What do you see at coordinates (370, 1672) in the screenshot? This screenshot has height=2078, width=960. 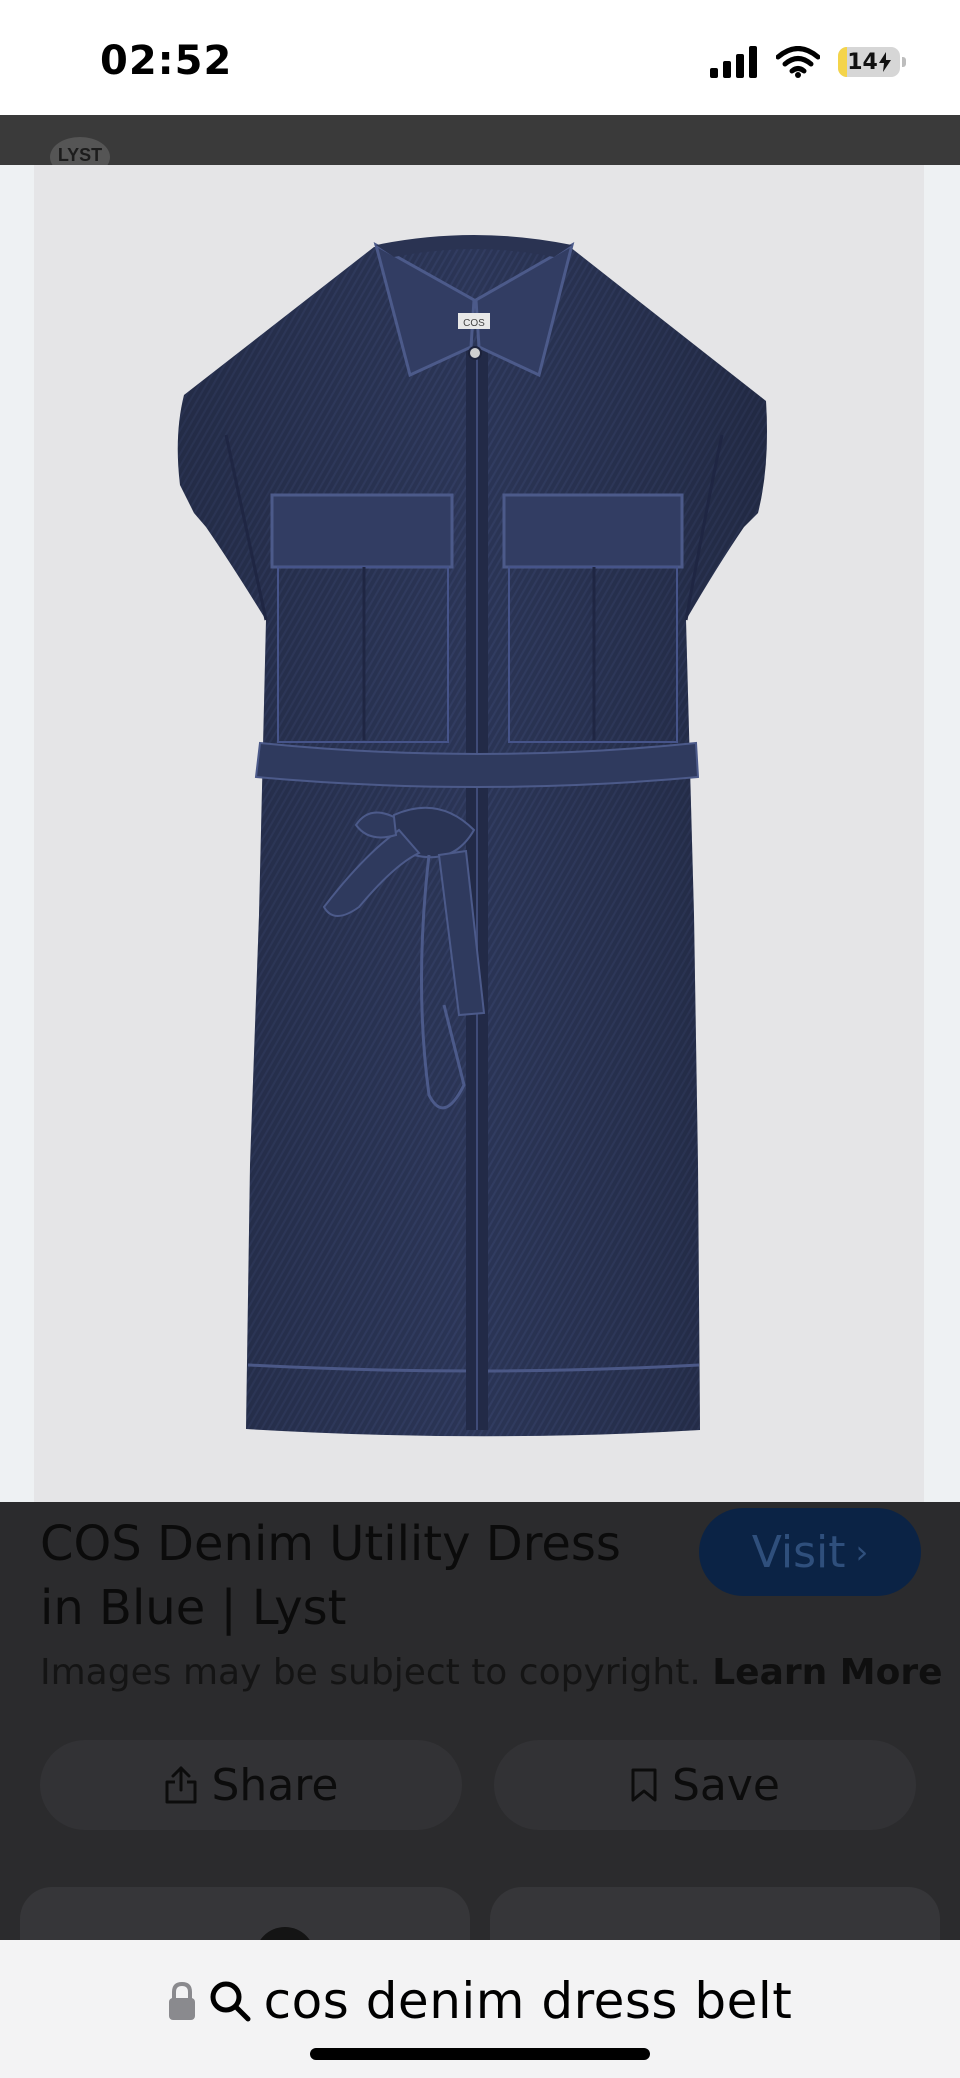 I see `copyright-text: Images may be subject to copyright.` at bounding box center [370, 1672].